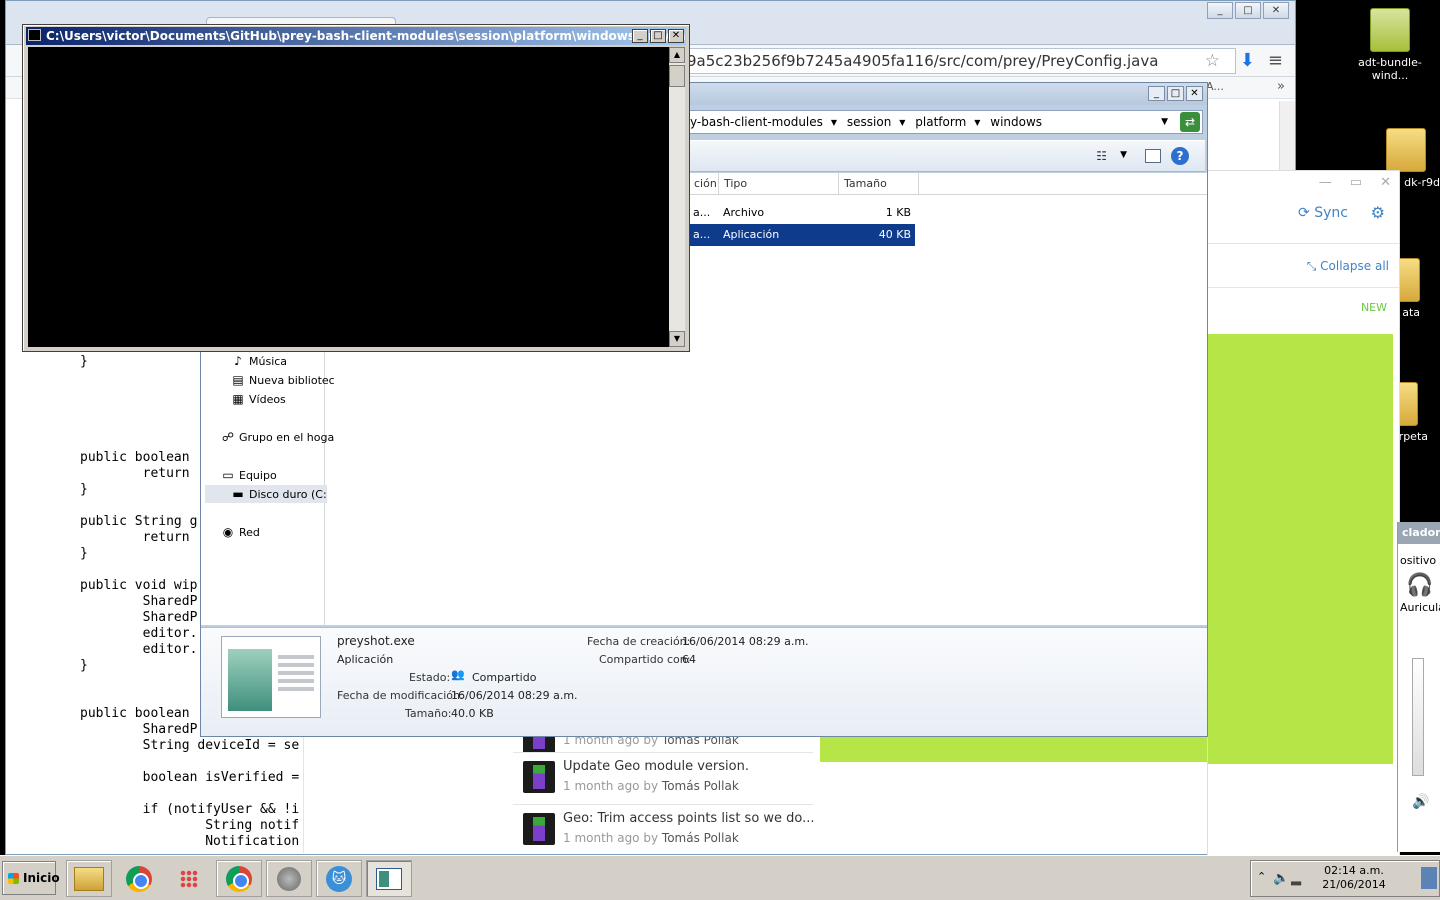 The image size is (1440, 900). I want to click on nav-item-grupo-hogar: ☍ Grupo en el hoga, so click(282, 437).